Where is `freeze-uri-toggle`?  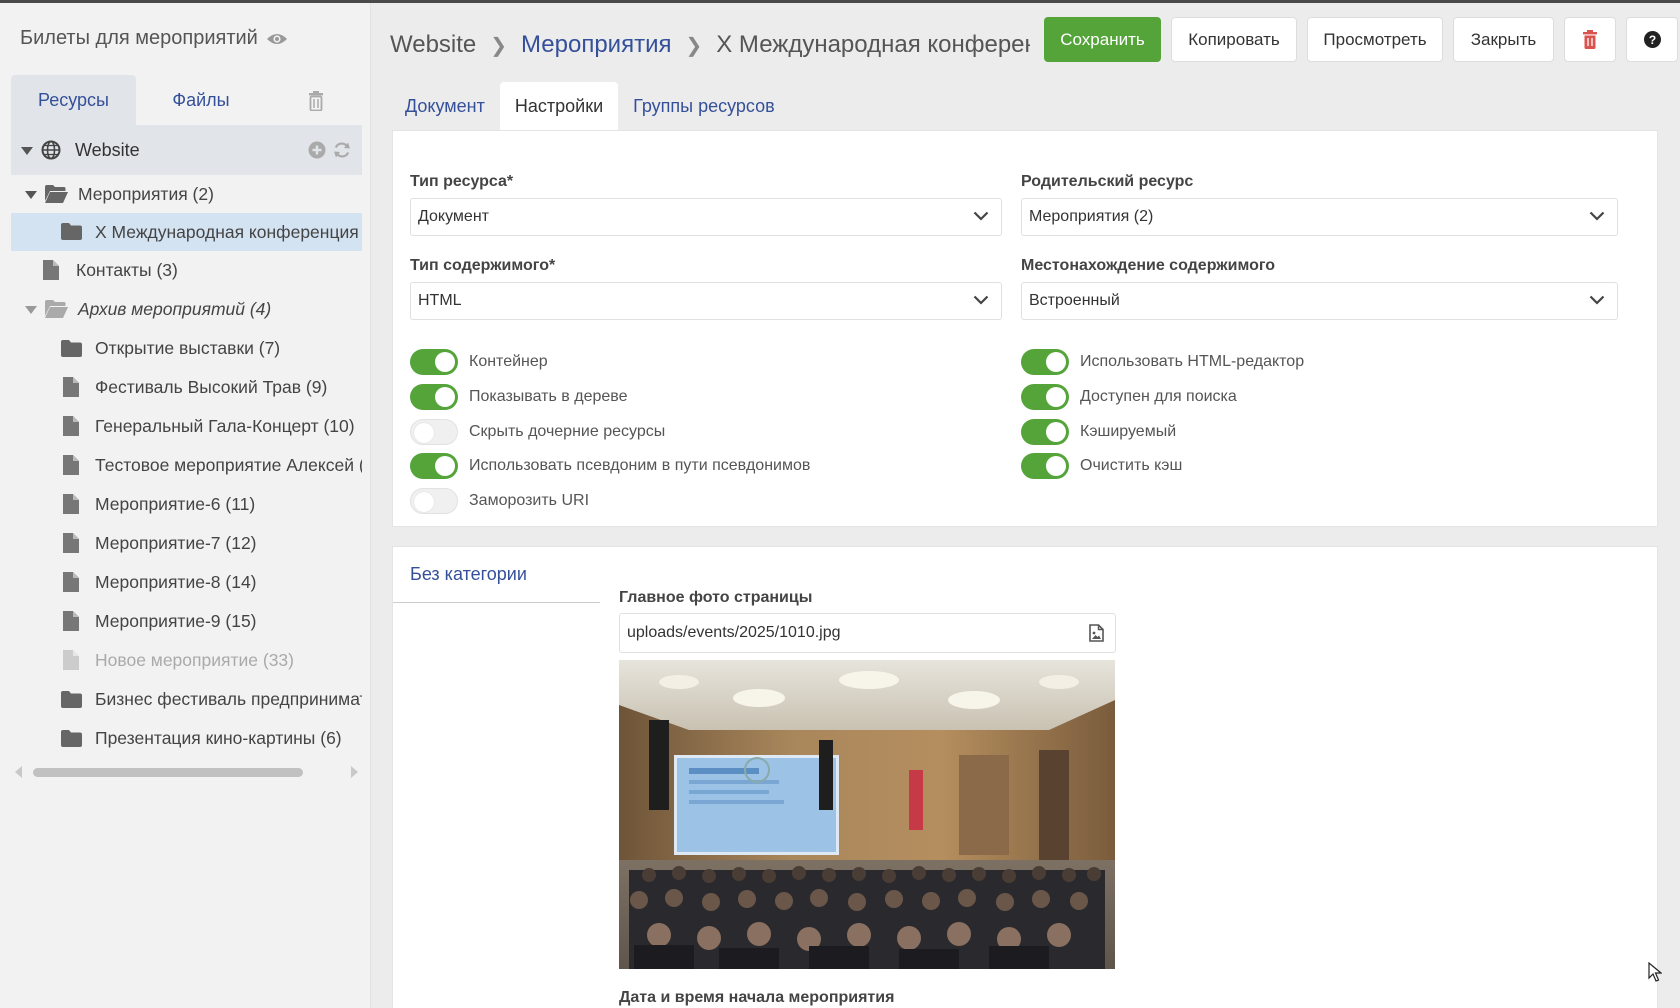 freeze-uri-toggle is located at coordinates (434, 501).